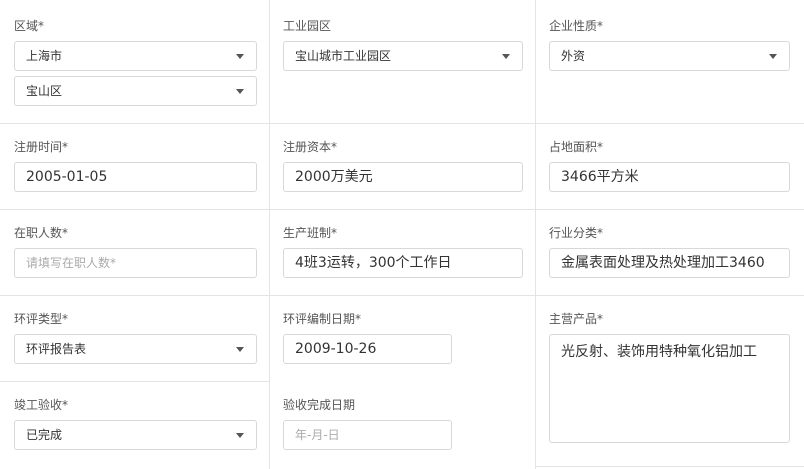 This screenshot has width=804, height=469. Describe the element at coordinates (44, 91) in the screenshot. I see `district-select-value: 宝山区` at that location.